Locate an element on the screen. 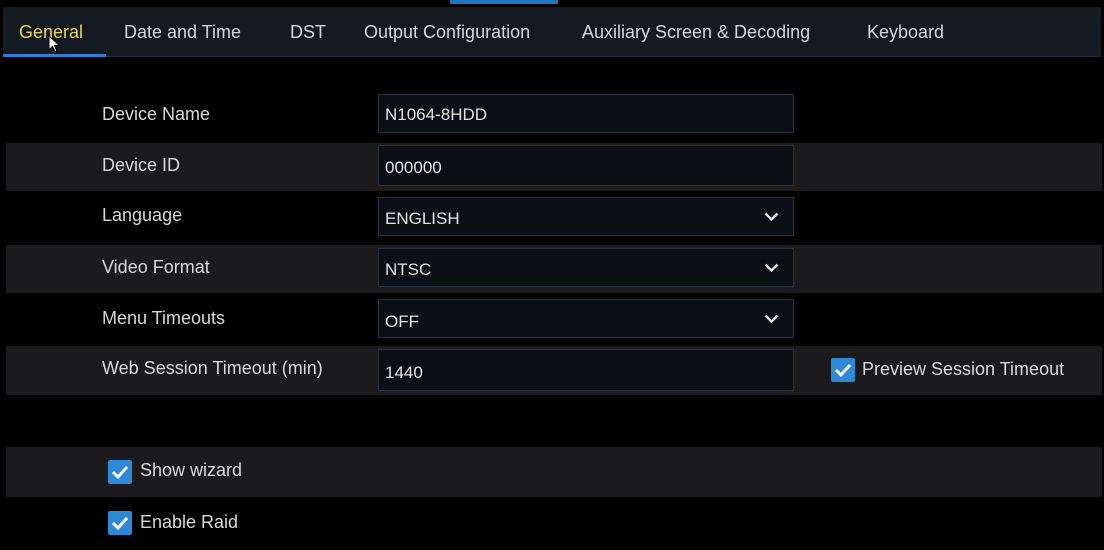  language-row: Language ENGLISH is located at coordinates (554, 218).